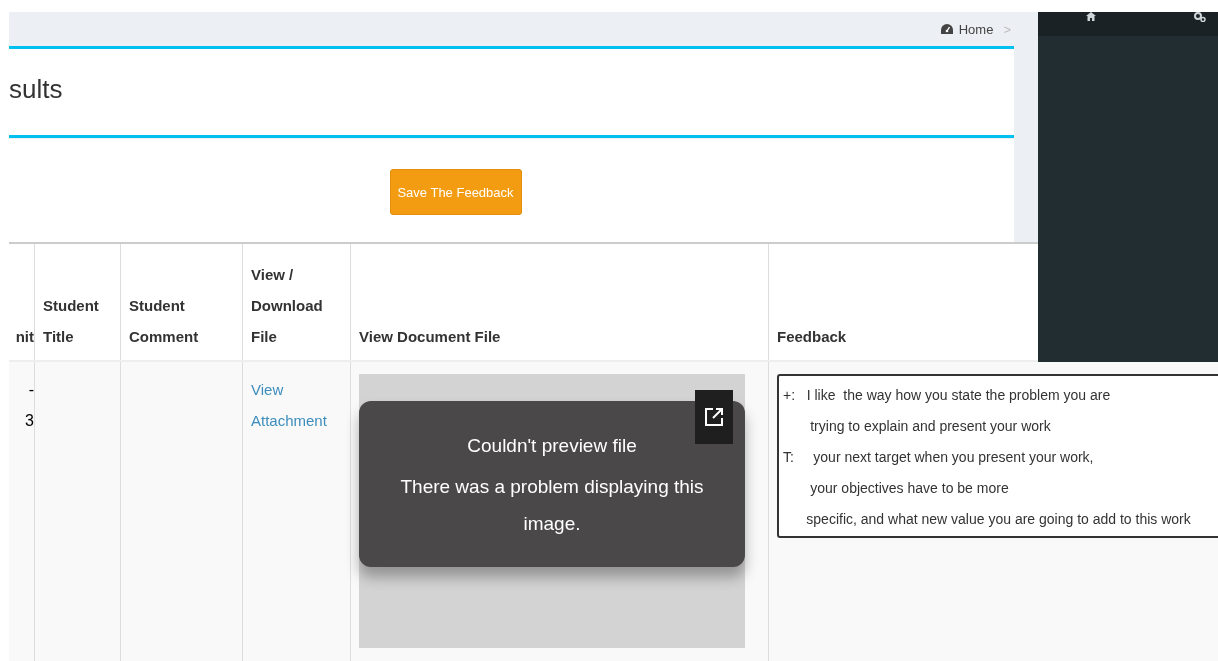 Image resolution: width=1218 pixels, height=661 pixels. I want to click on column-header: View Document File, so click(430, 336).